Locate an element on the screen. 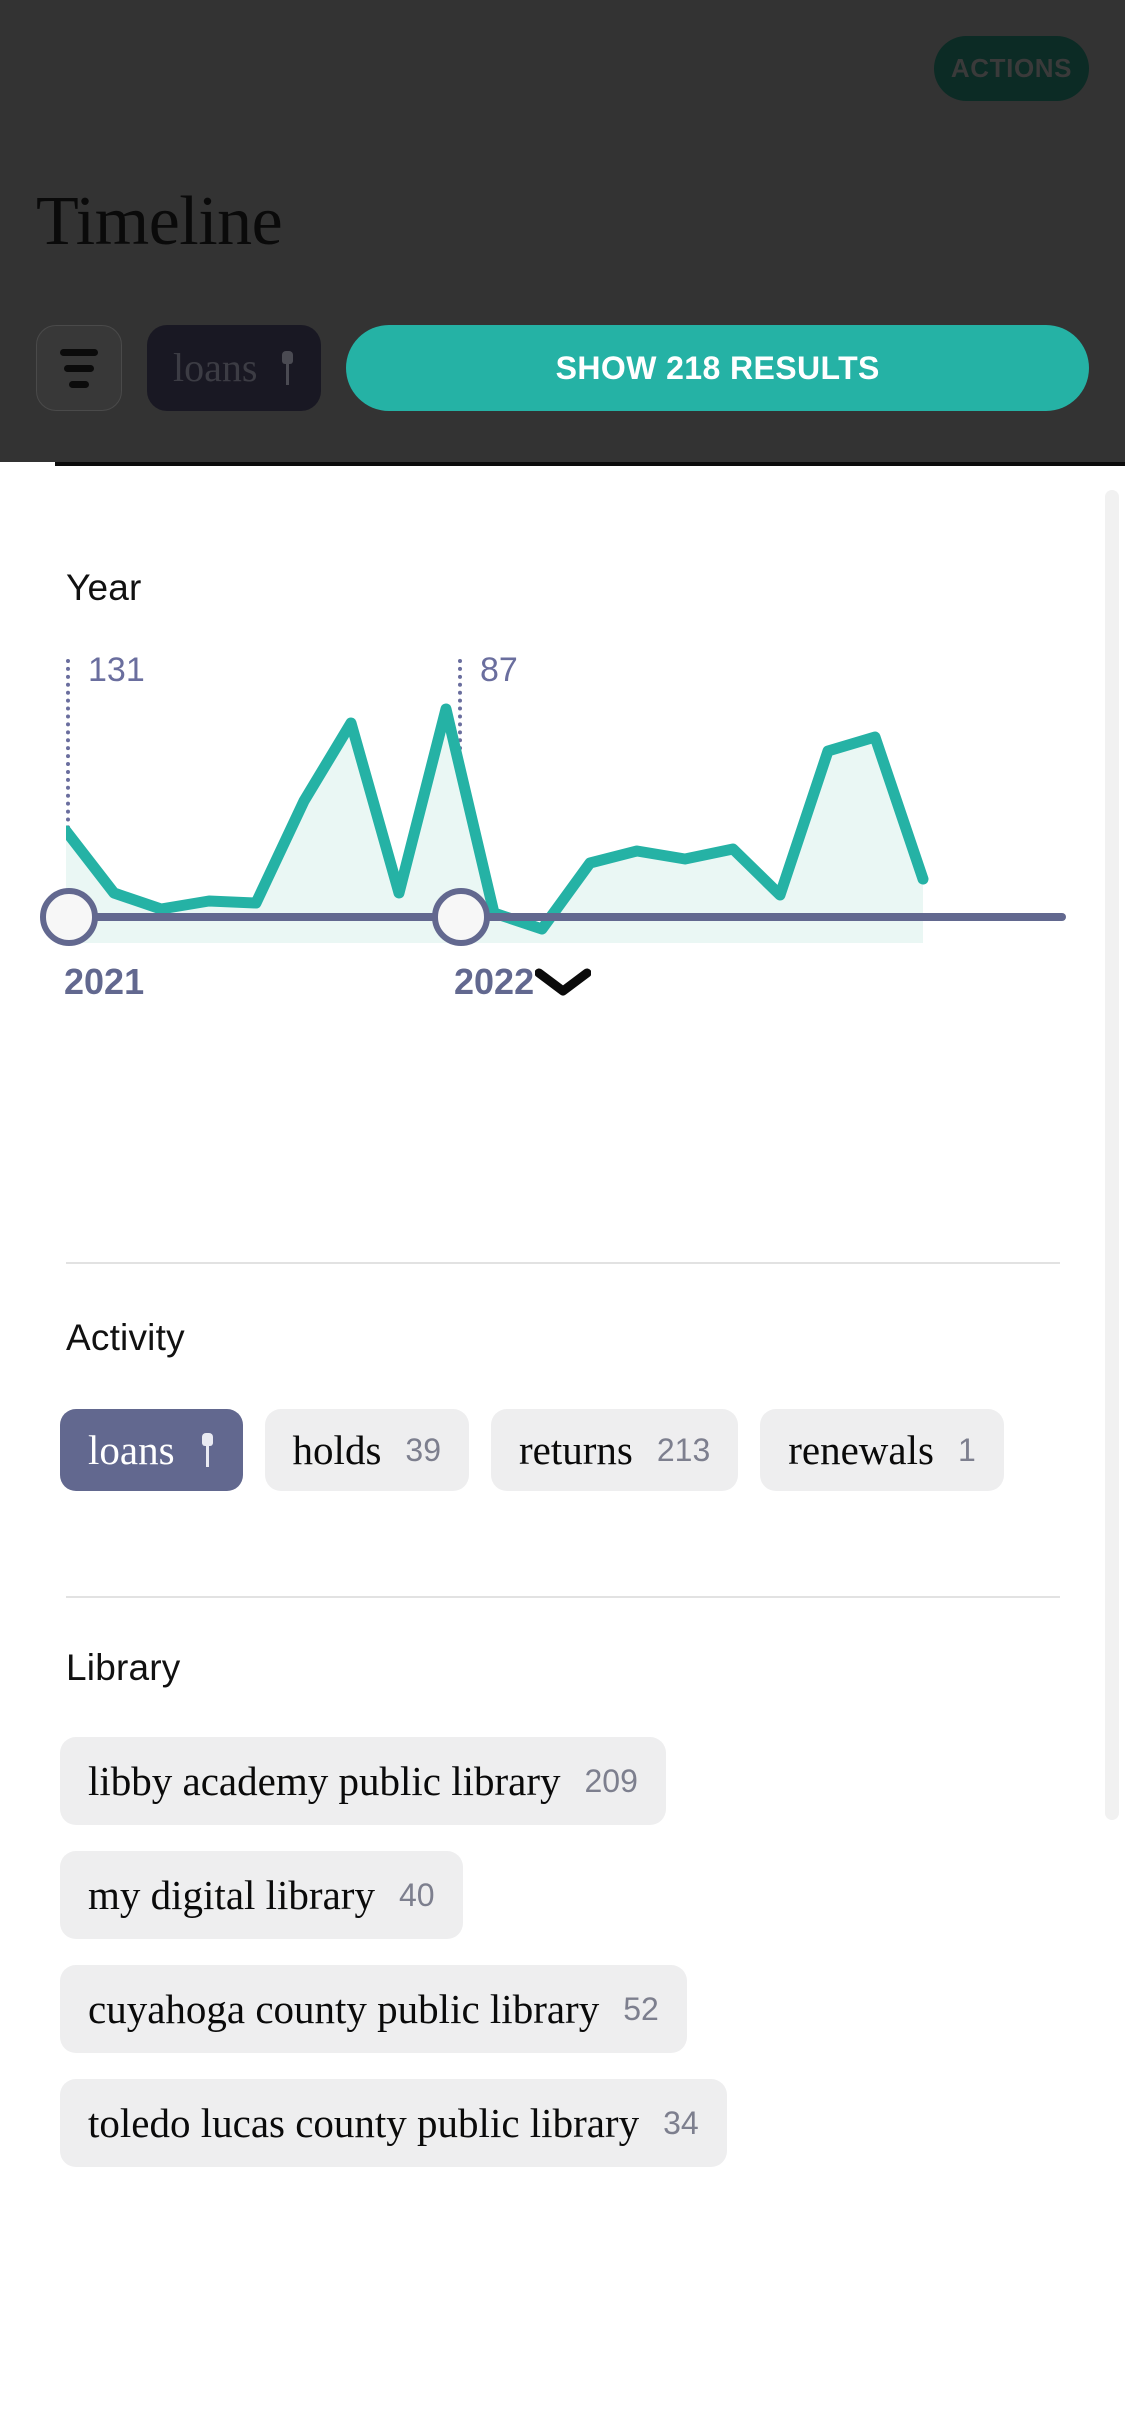  filter-toolbar: loans SHOW 218 RESULTS is located at coordinates (562, 385).